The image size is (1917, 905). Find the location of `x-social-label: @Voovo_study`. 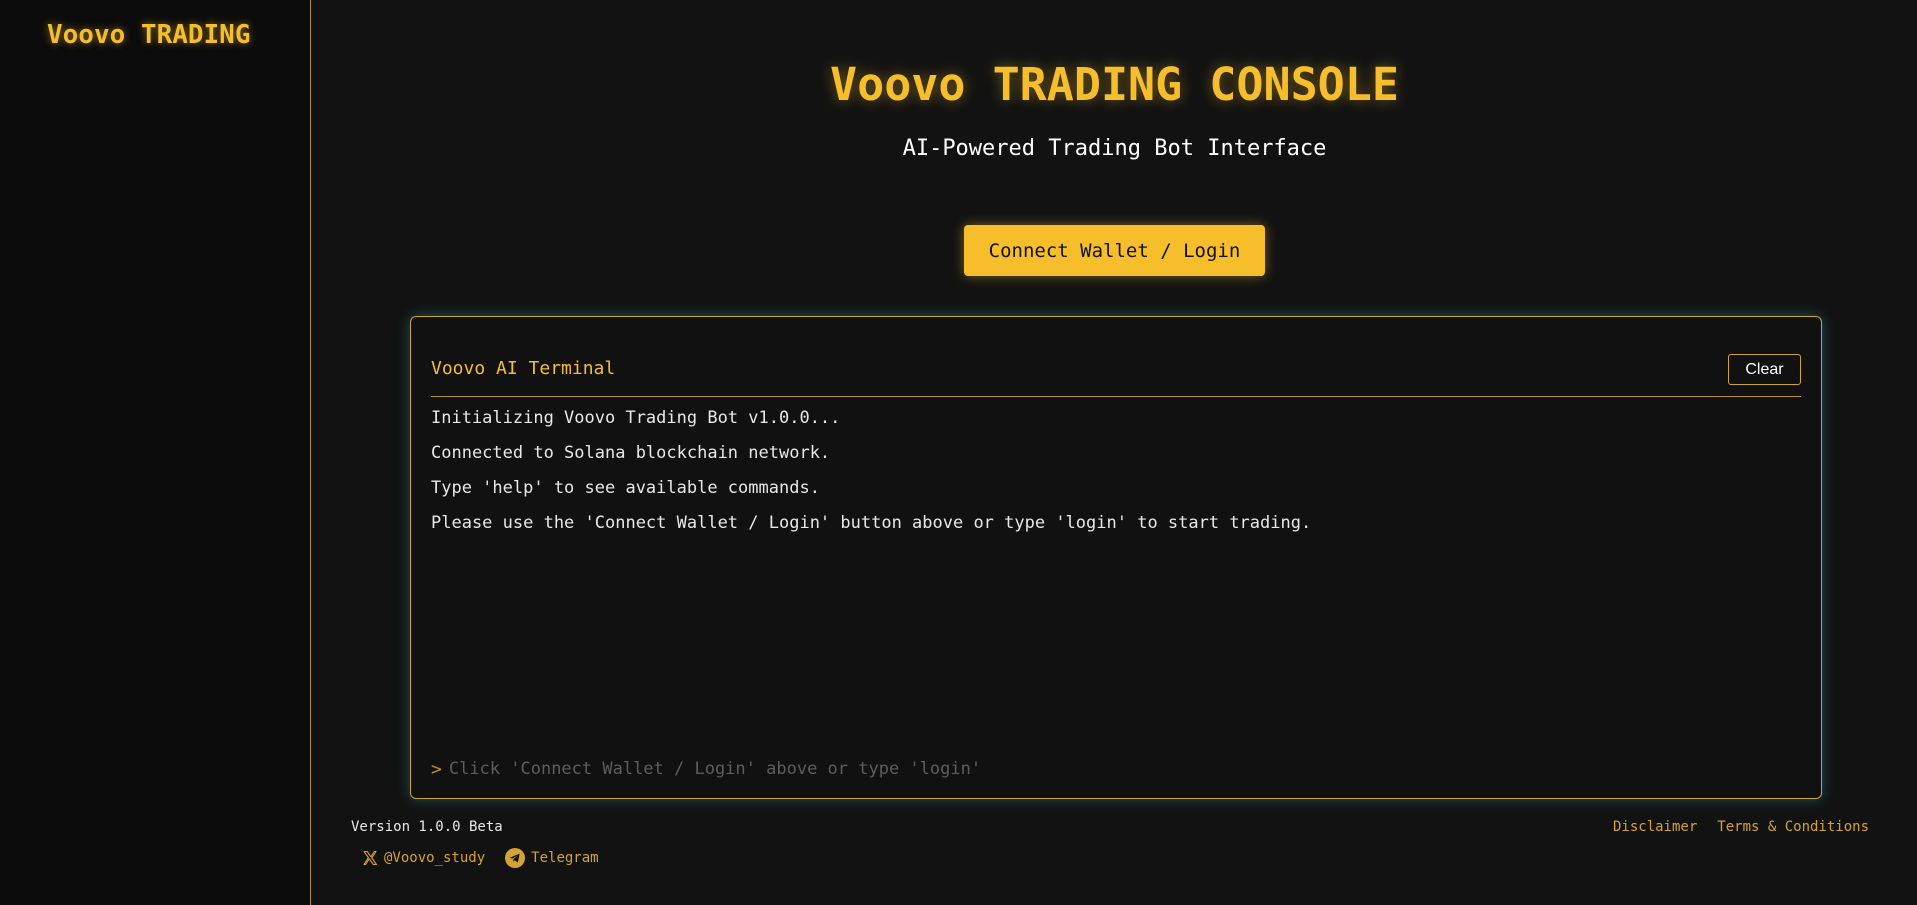

x-social-label: @Voovo_study is located at coordinates (435, 858).